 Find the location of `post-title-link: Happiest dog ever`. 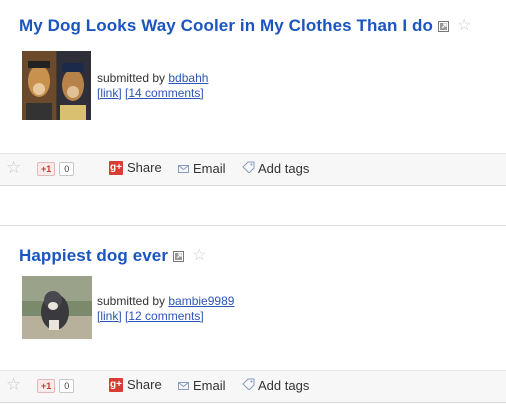

post-title-link: Happiest dog ever is located at coordinates (93, 256).